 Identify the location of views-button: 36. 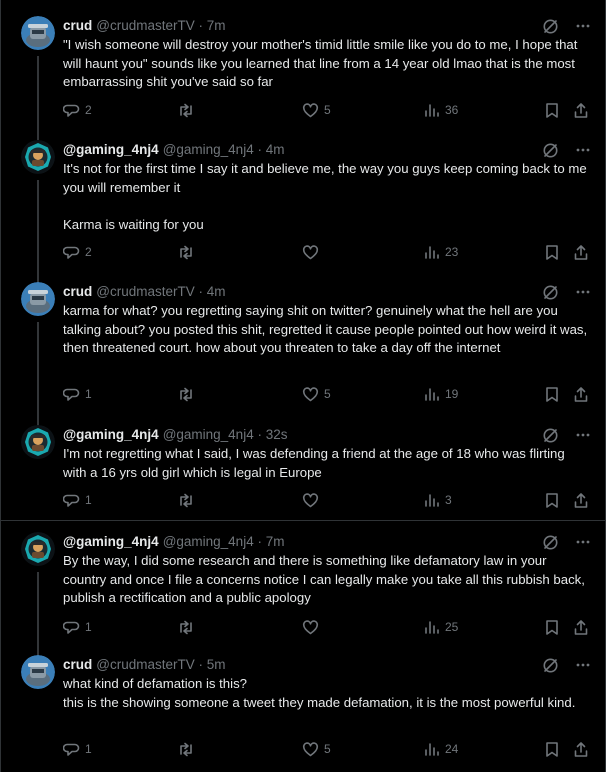
(441, 110).